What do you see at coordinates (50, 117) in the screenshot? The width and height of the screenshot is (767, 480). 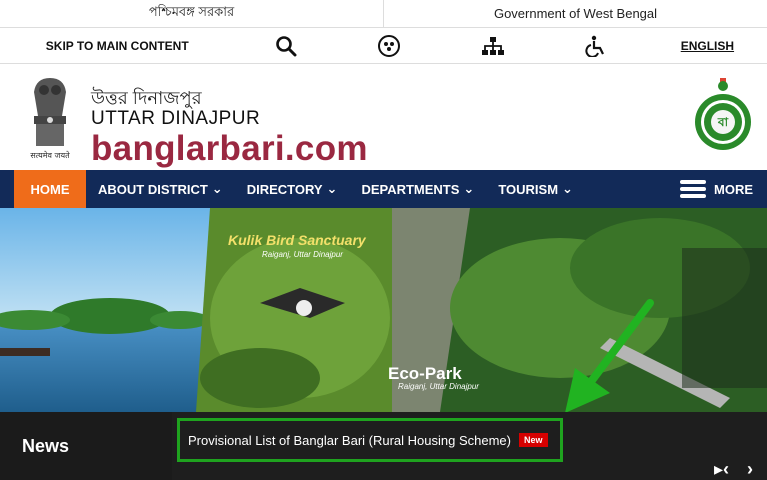 I see `national-emblem-icon: सत्यमेव जयते` at bounding box center [50, 117].